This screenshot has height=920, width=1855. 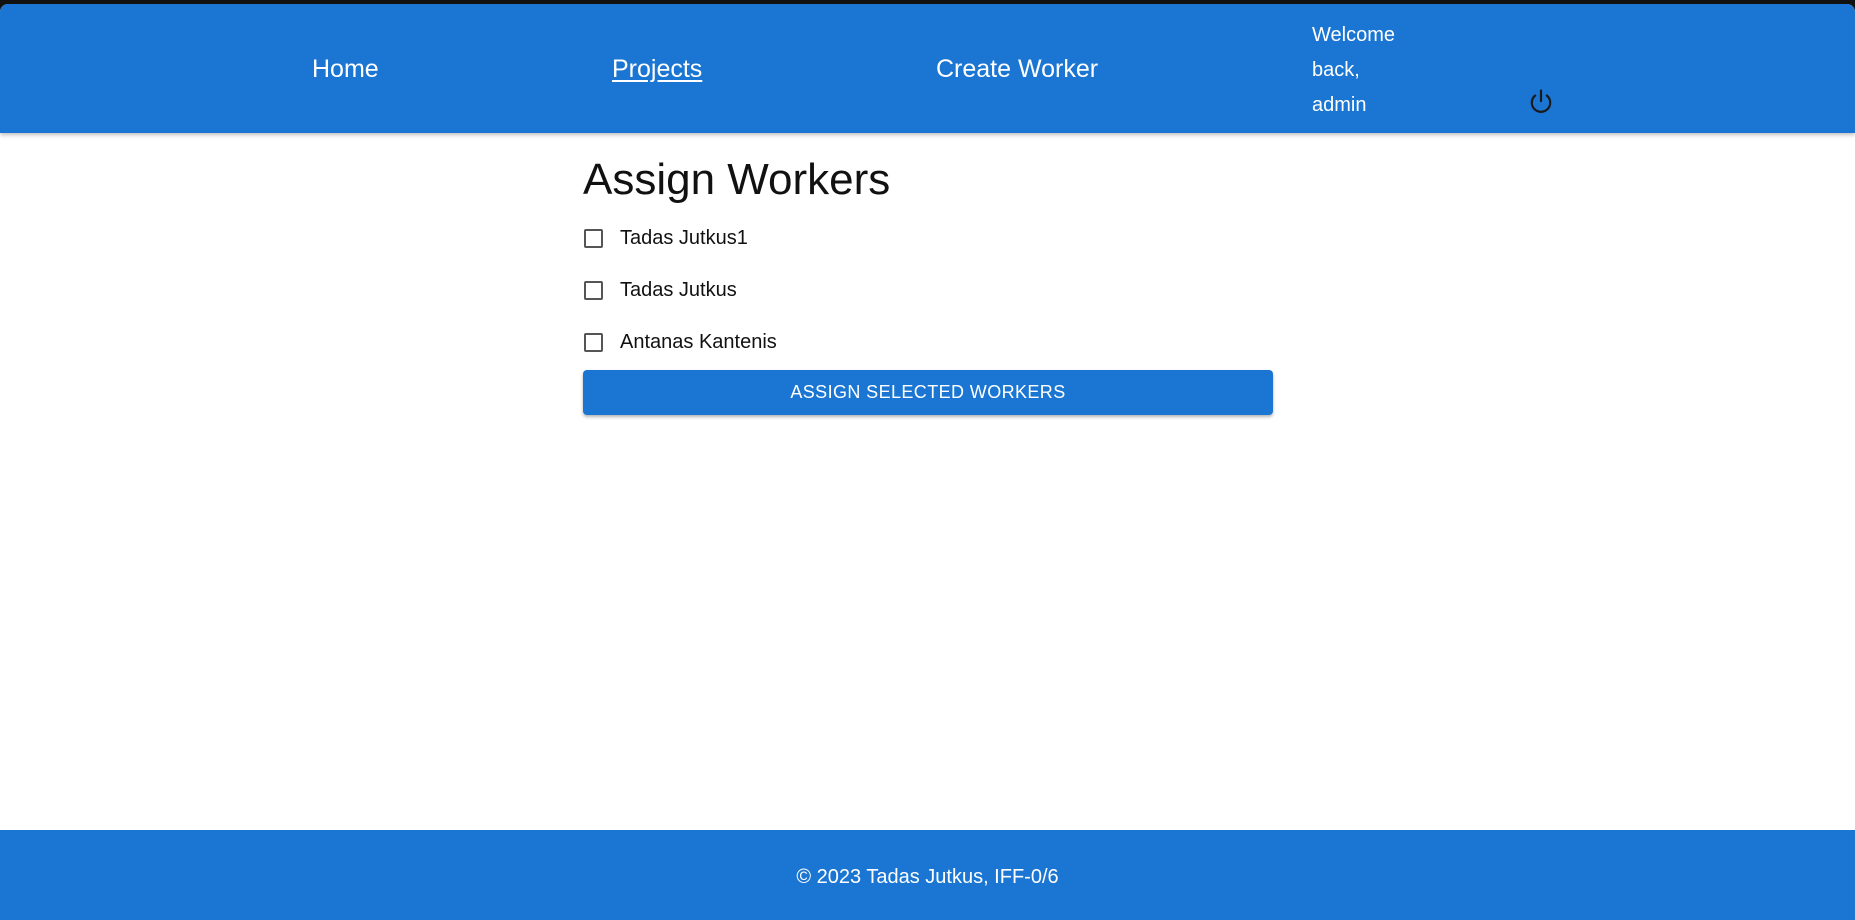 What do you see at coordinates (1017, 69) in the screenshot?
I see `nav-link-create-worker: Create Worker` at bounding box center [1017, 69].